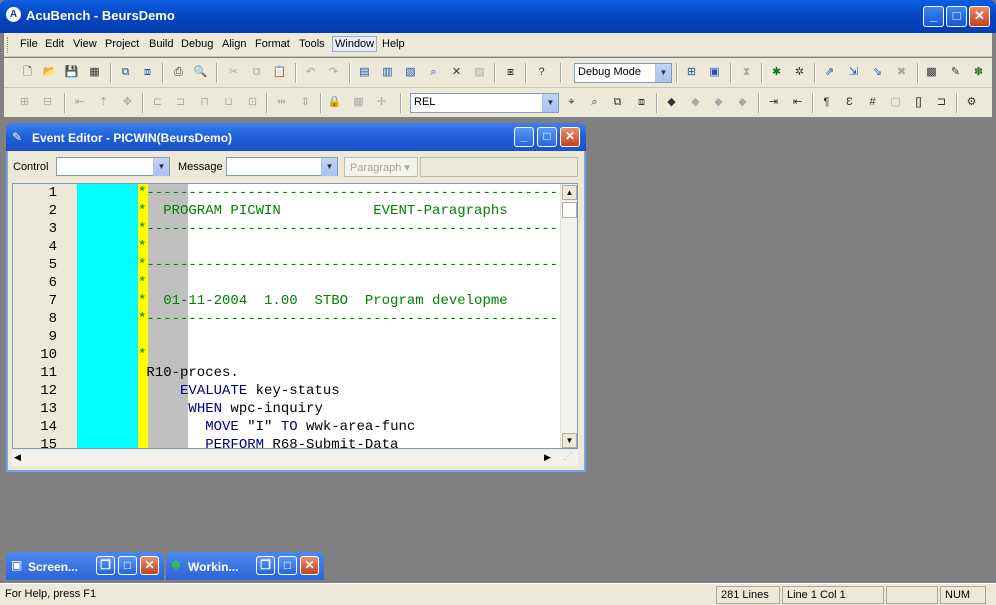 This screenshot has width=996, height=605. What do you see at coordinates (295, 427) in the screenshot?
I see `code-line: 14 MOVE "I" TO wwk-area-func` at bounding box center [295, 427].